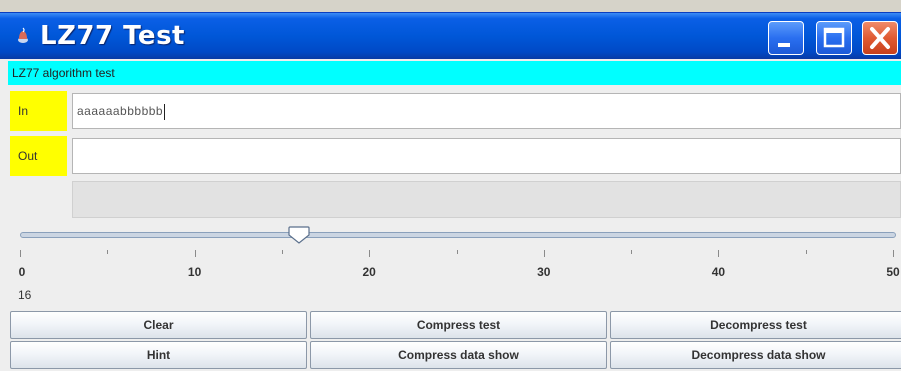 The image size is (901, 371). What do you see at coordinates (784, 45) in the screenshot?
I see `minimize-icon` at bounding box center [784, 45].